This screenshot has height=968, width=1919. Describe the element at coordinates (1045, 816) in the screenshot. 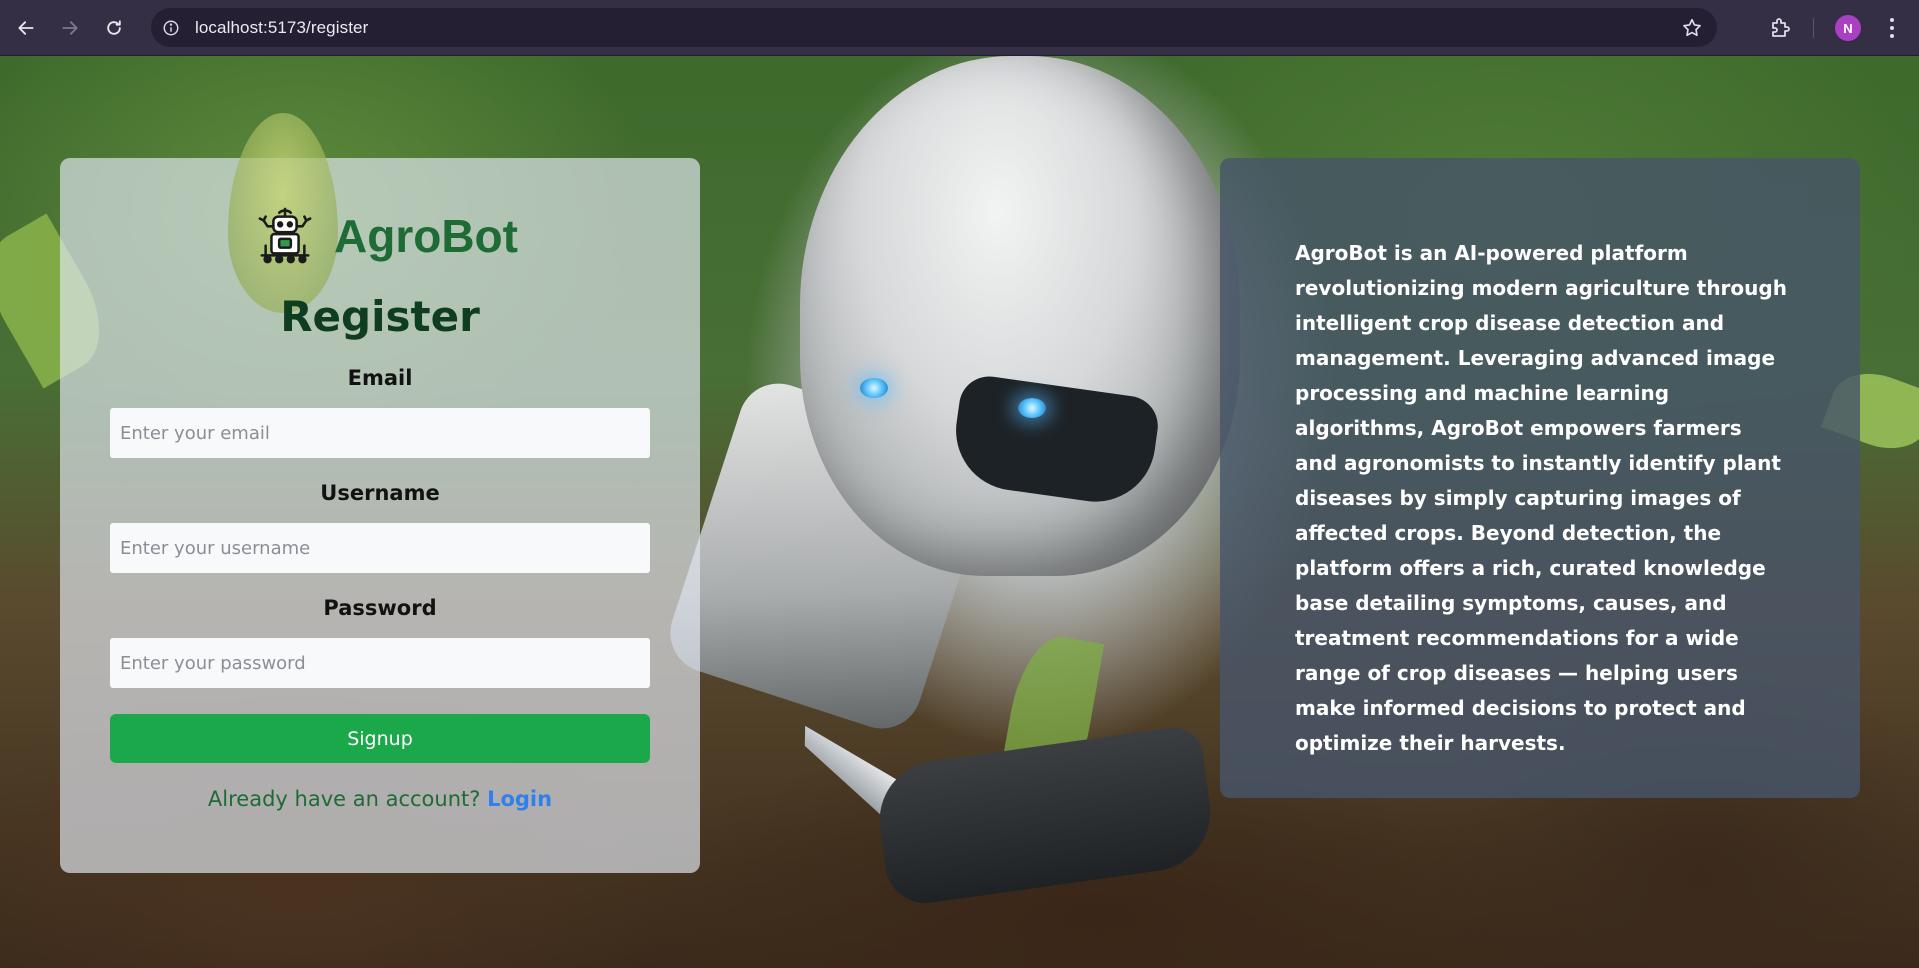

I see `robot-hand` at that location.